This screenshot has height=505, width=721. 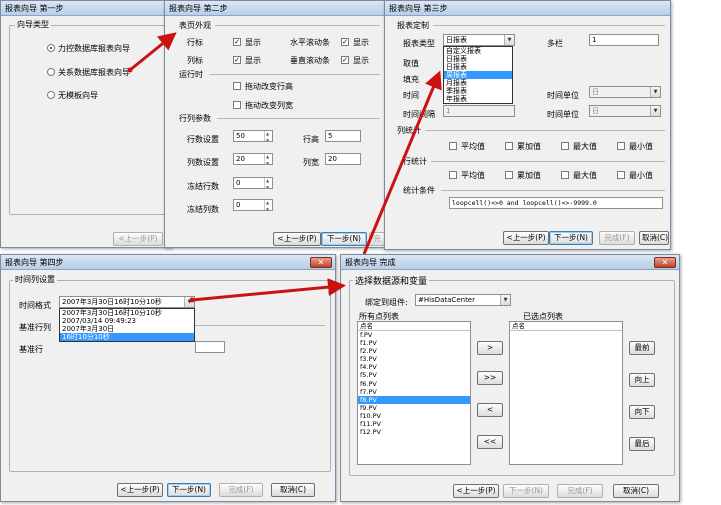 I want to click on radio-no-template-label: 无模板向导, so click(x=78, y=95).